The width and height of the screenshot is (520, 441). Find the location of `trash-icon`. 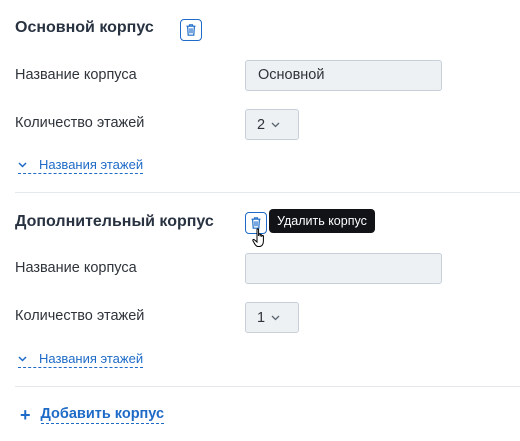

trash-icon is located at coordinates (191, 30).